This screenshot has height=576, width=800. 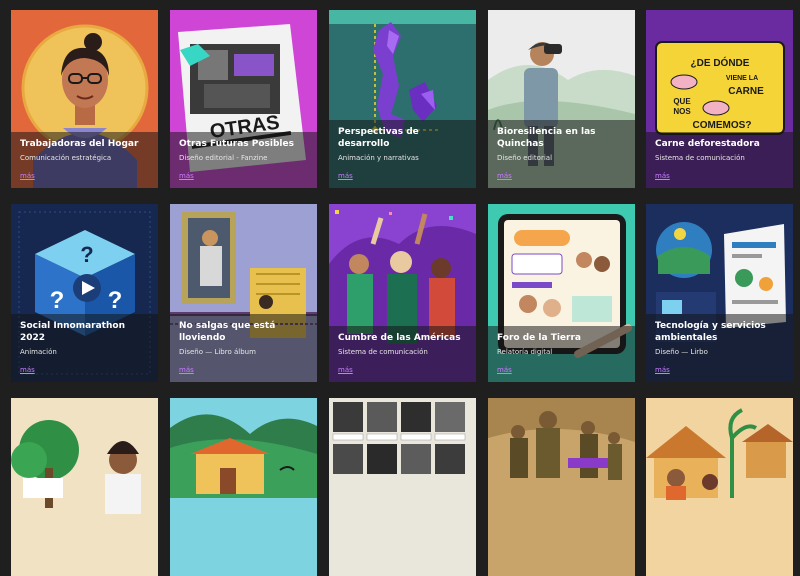 What do you see at coordinates (223, 158) in the screenshot?
I see `project-category: Diseño editorial - Fanzine` at bounding box center [223, 158].